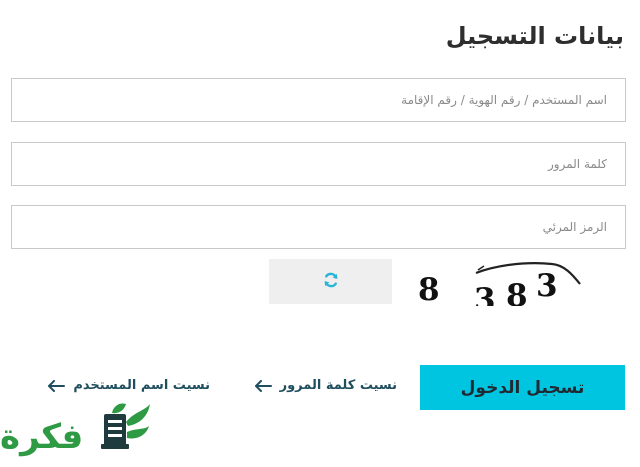 This screenshot has width=640, height=467. I want to click on captcha-char-1: 8, so click(429, 289).